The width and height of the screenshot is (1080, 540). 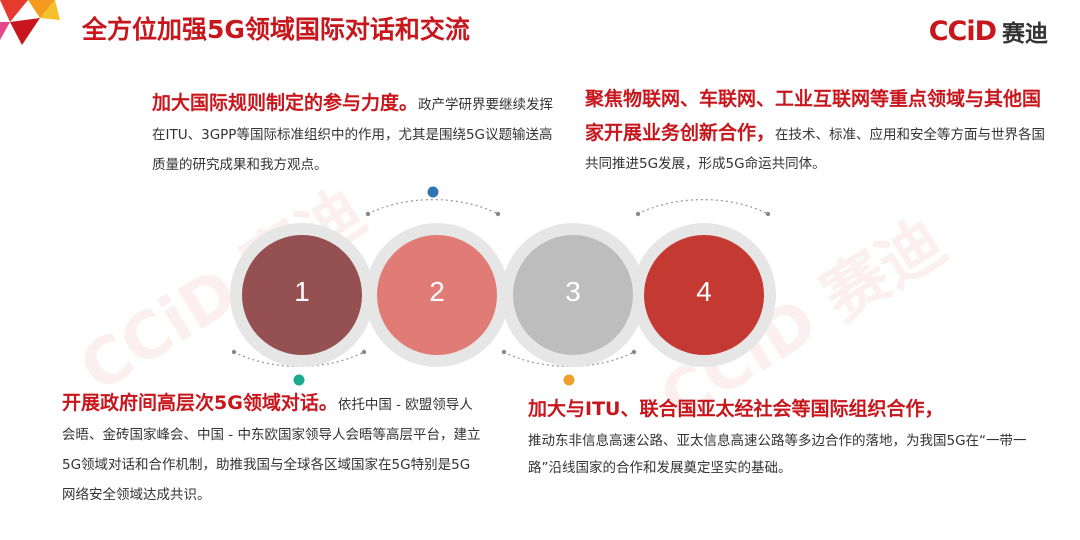 What do you see at coordinates (437, 291) in the screenshot?
I see `circle-number-2: 2` at bounding box center [437, 291].